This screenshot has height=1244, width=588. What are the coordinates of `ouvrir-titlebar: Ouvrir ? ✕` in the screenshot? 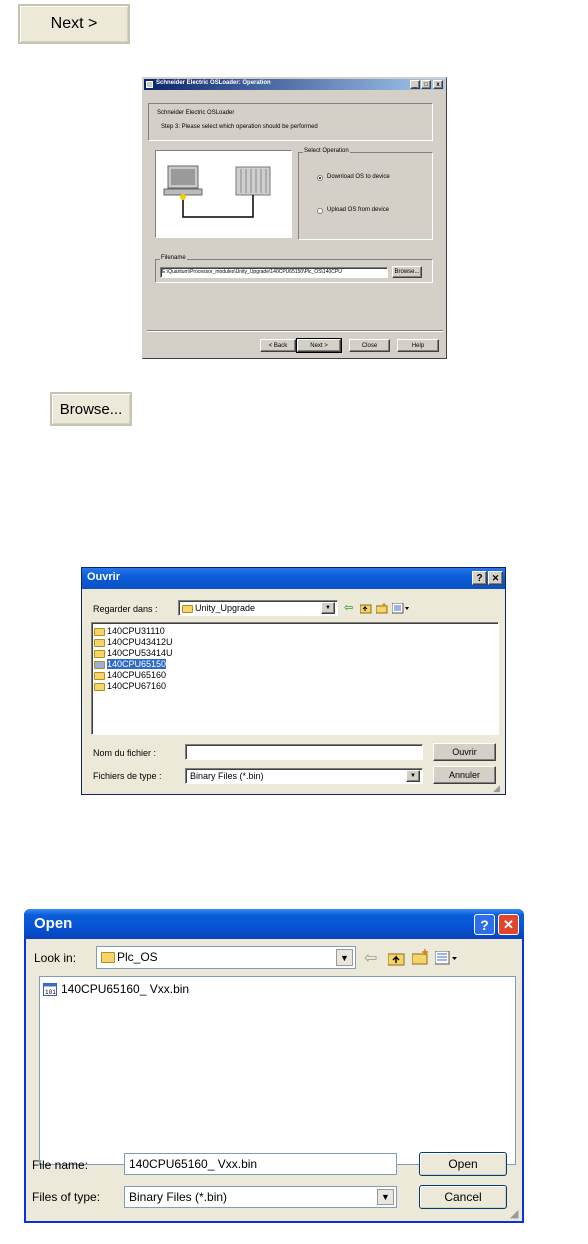 It's located at (293, 578).